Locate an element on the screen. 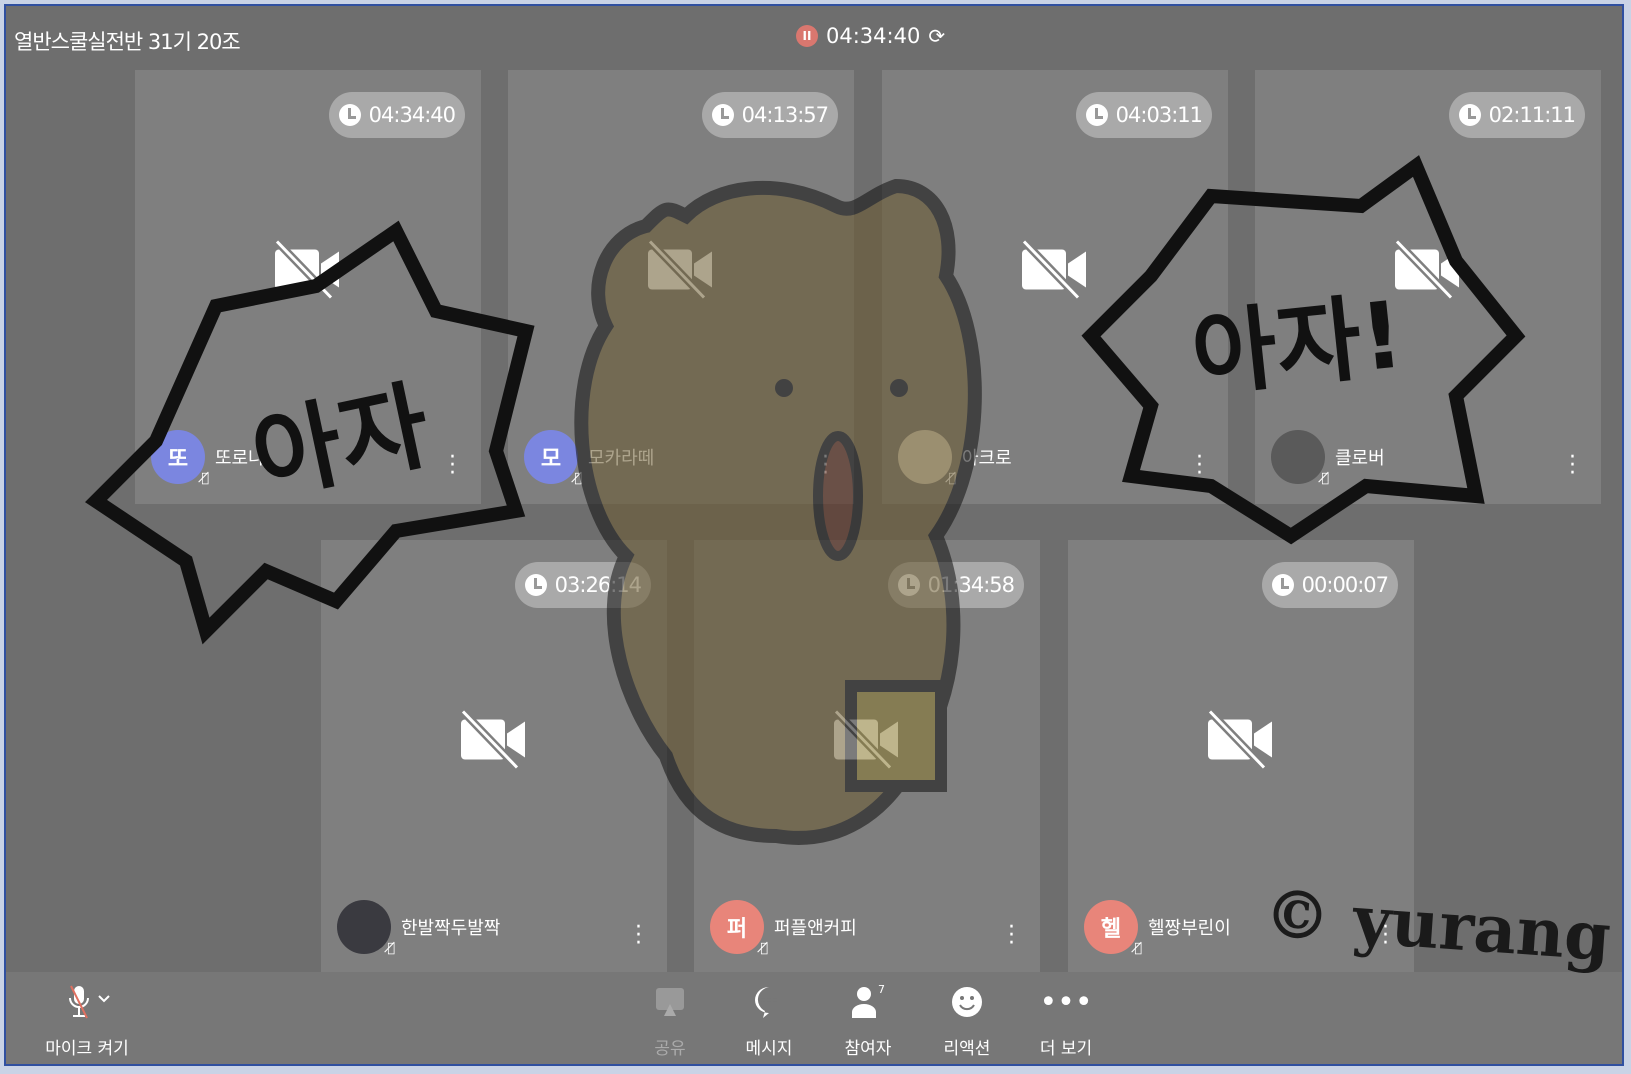  participant-name: 모카라떼 is located at coordinates (621, 458).